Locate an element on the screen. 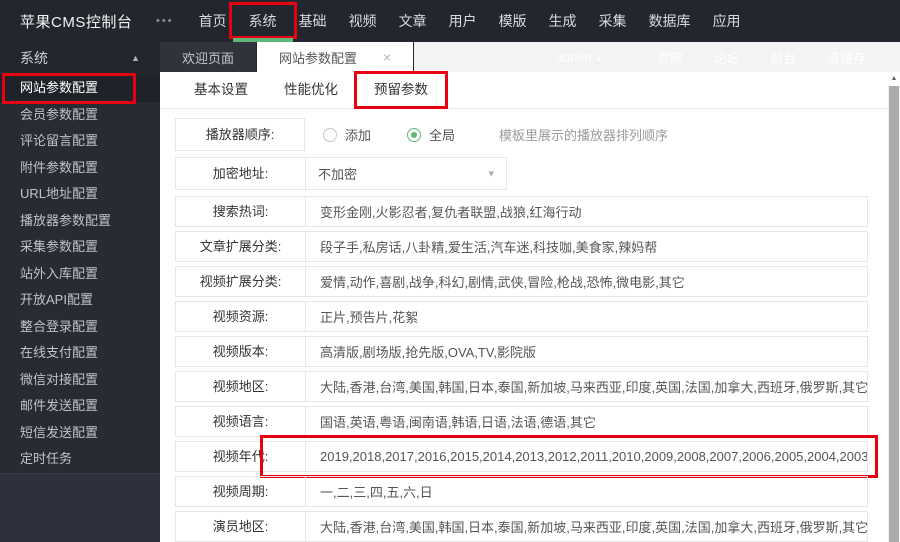 The width and height of the screenshot is (900, 542). header-link: 前台 is located at coordinates (783, 58).